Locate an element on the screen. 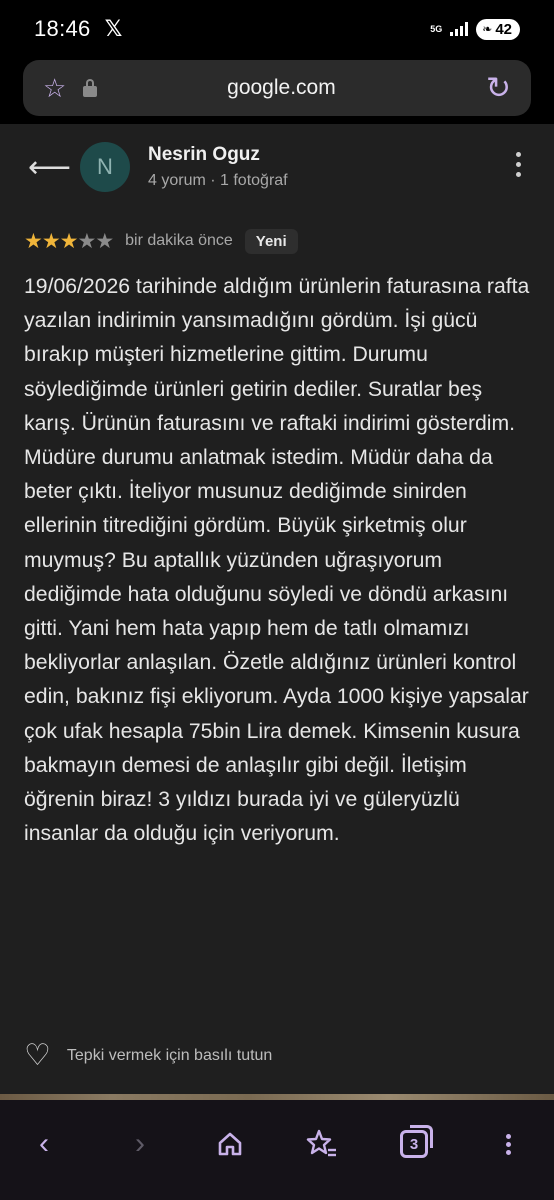 The height and width of the screenshot is (1200, 554). status-indicators: 5G ❧ 42 is located at coordinates (475, 29).